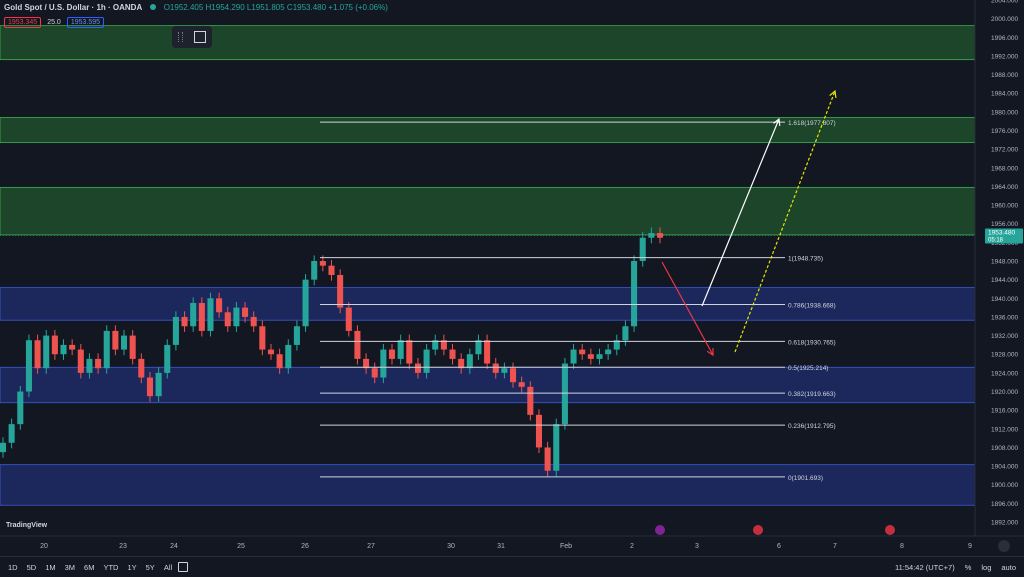 This screenshot has width=1024, height=577. Describe the element at coordinates (996, 240) in the screenshot. I see `candle-countdown: 05:18` at that location.